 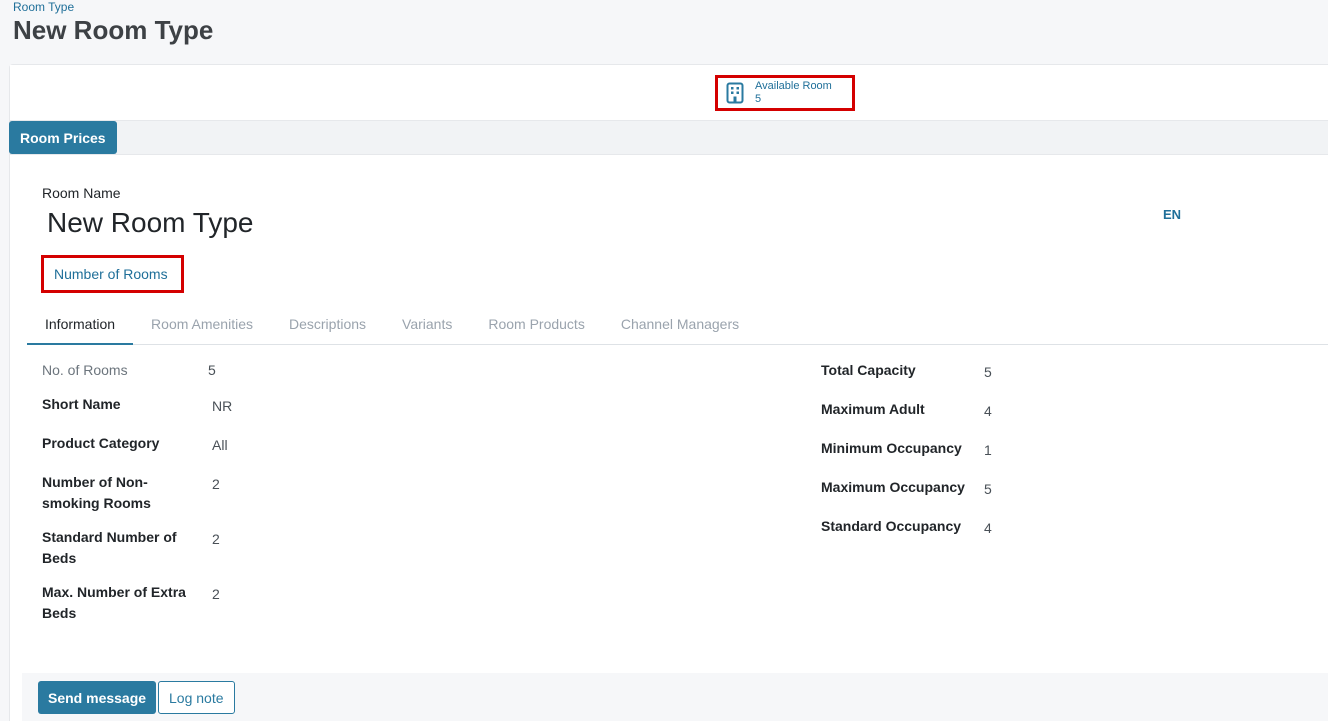 I want to click on log-note-button: Log note, so click(x=196, y=697).